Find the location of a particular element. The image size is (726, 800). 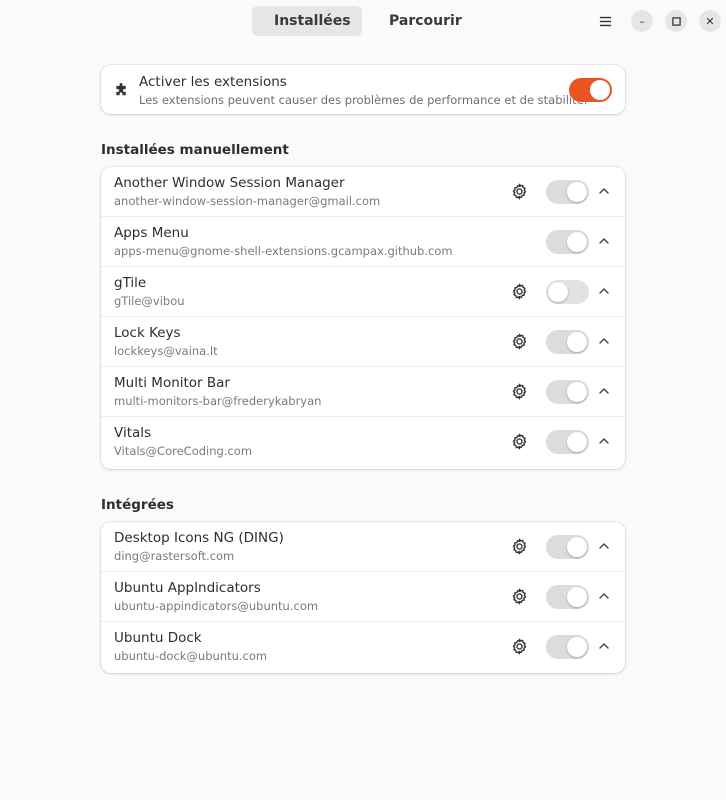

section-builtin-label: Intégrées is located at coordinates (137, 505).